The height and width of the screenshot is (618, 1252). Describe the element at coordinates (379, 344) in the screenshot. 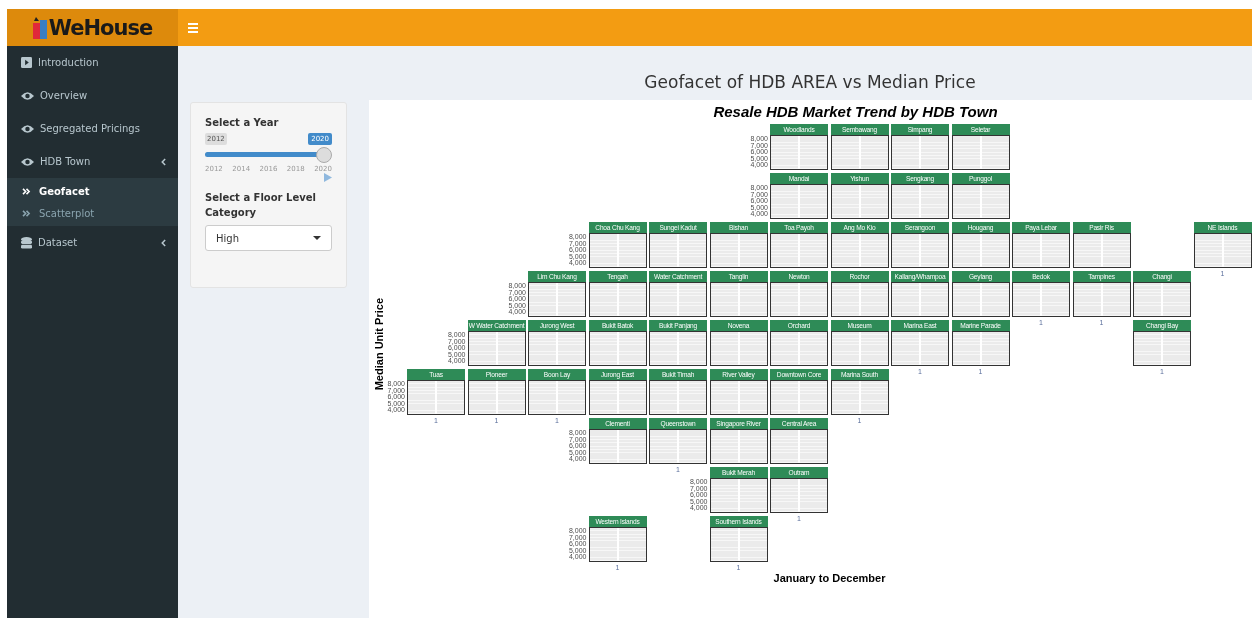

I see `y-axis-title: Median Unit Price` at that location.